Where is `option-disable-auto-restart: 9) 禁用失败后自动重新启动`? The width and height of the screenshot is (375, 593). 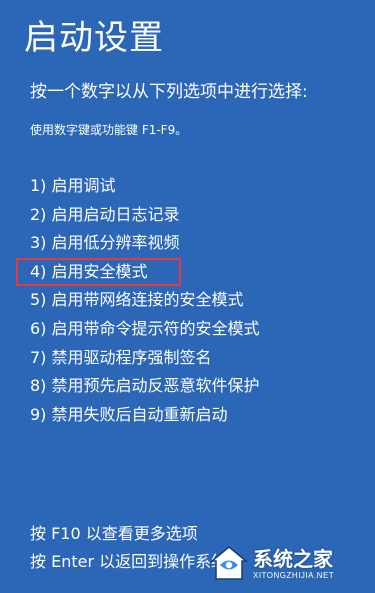 option-disable-auto-restart: 9) 禁用失败后自动重新启动 is located at coordinates (145, 415).